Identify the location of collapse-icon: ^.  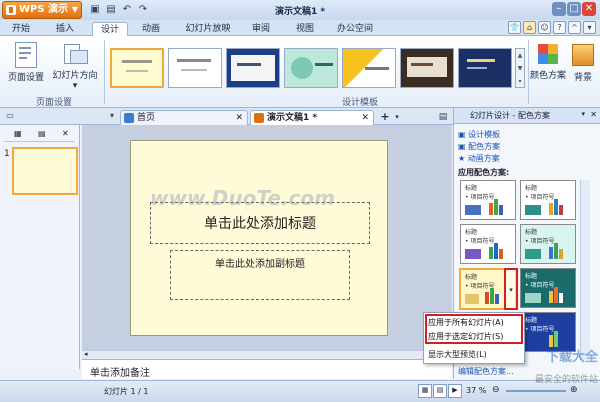
(574, 27).